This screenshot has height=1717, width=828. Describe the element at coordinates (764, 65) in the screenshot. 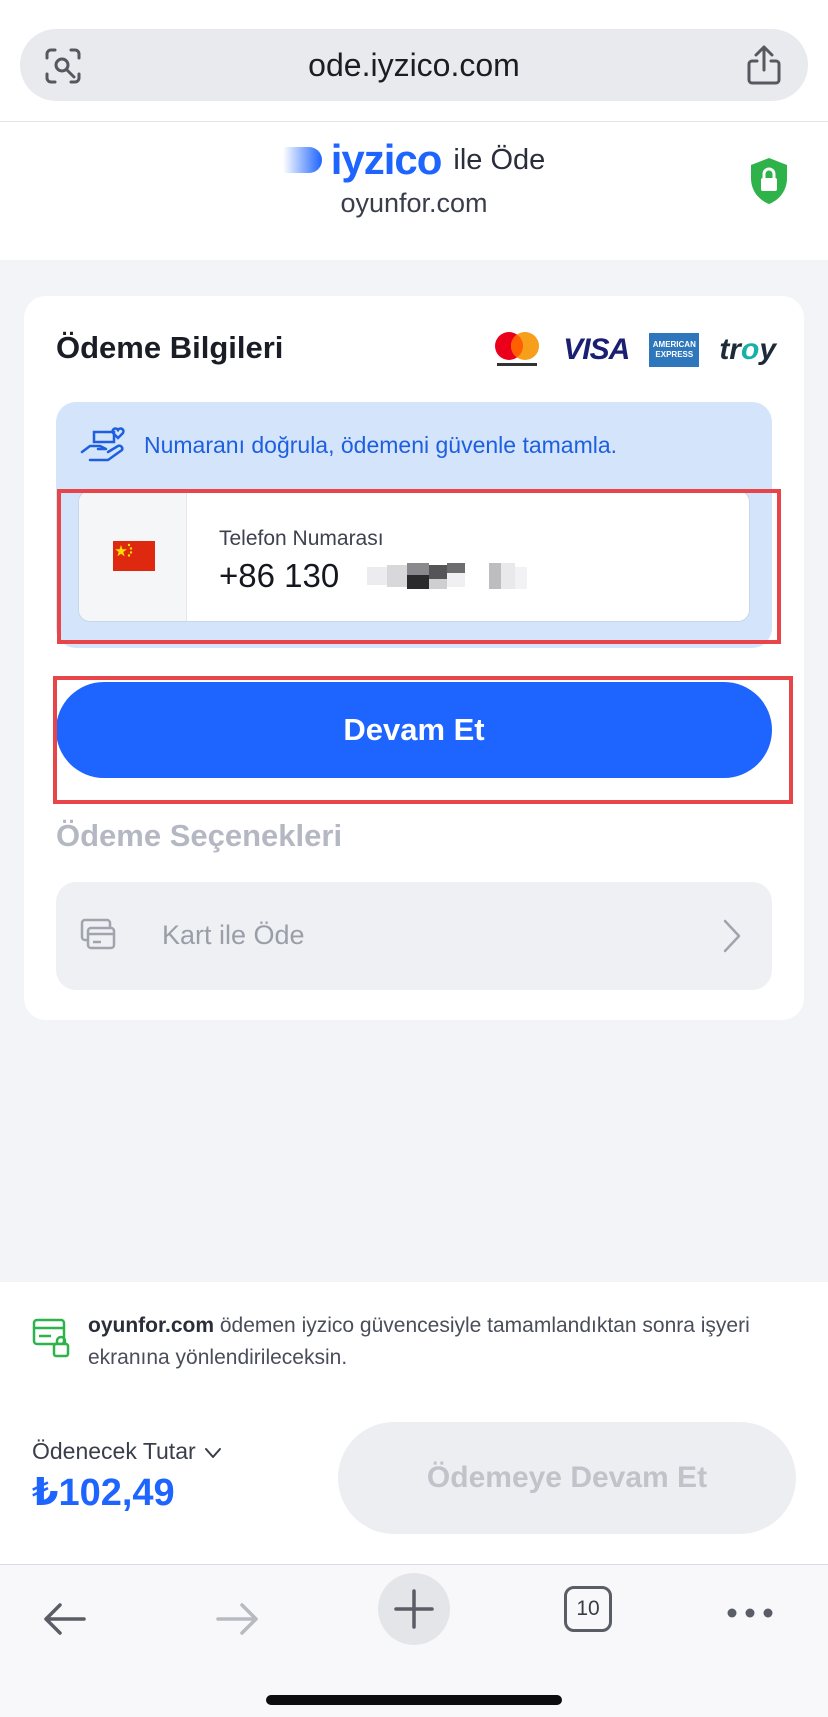

I see `share-icon` at that location.